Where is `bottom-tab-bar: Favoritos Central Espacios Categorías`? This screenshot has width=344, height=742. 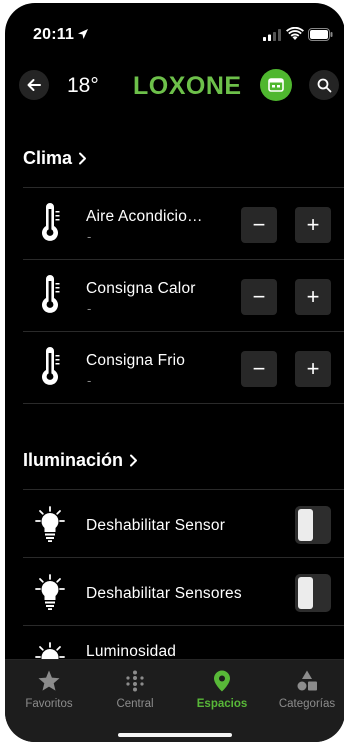 bottom-tab-bar: Favoritos Central Espacios Categorías is located at coordinates (174, 700).